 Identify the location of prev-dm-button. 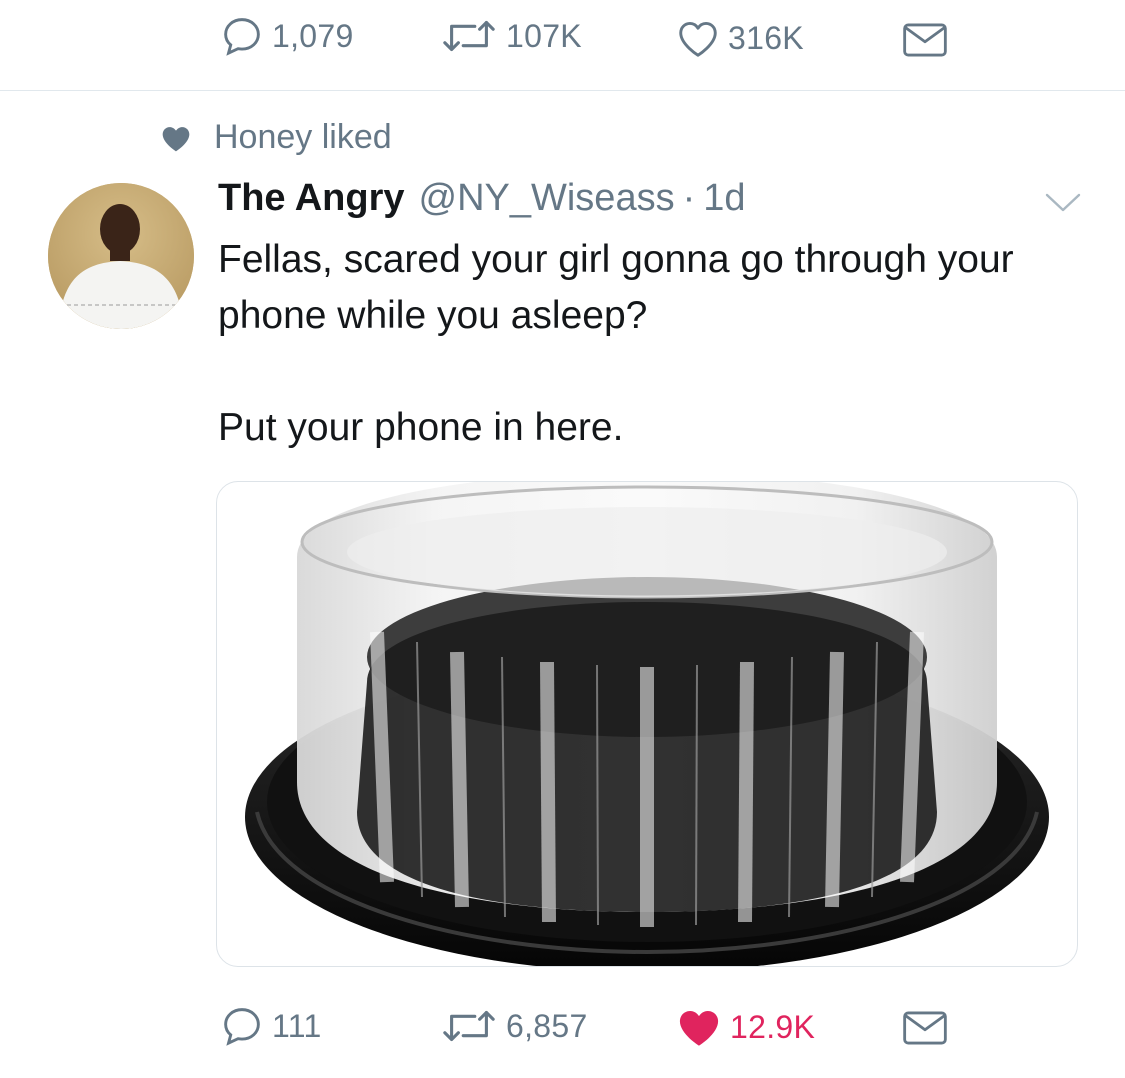
(925, 40).